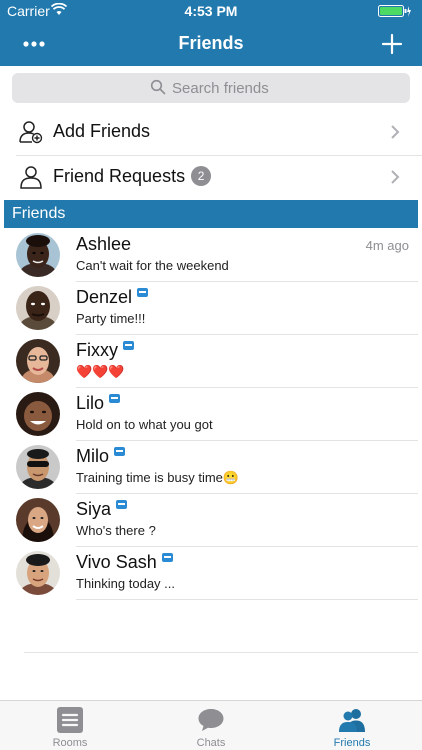 The width and height of the screenshot is (422, 750). I want to click on friend-name: Vivo Sash, so click(124, 562).